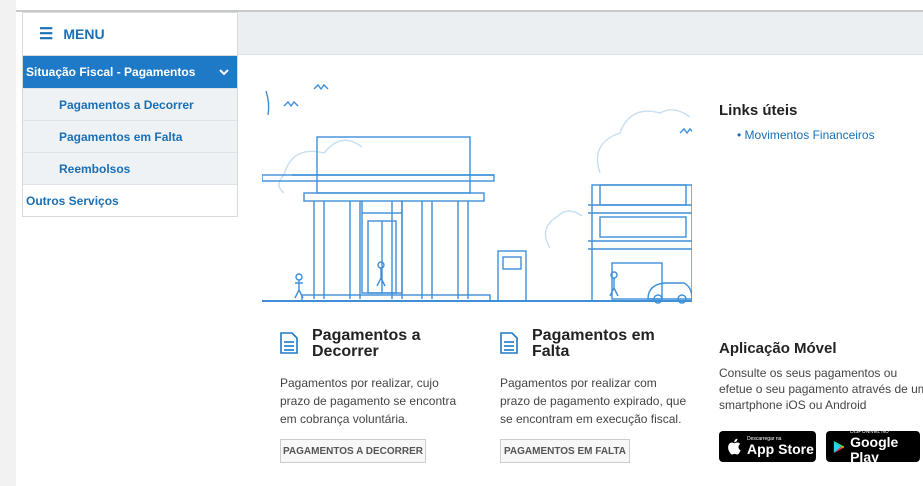 This screenshot has width=923, height=486. What do you see at coordinates (126, 104) in the screenshot?
I see `sidebar-item-label: Pagamentos a Decorrer` at bounding box center [126, 104].